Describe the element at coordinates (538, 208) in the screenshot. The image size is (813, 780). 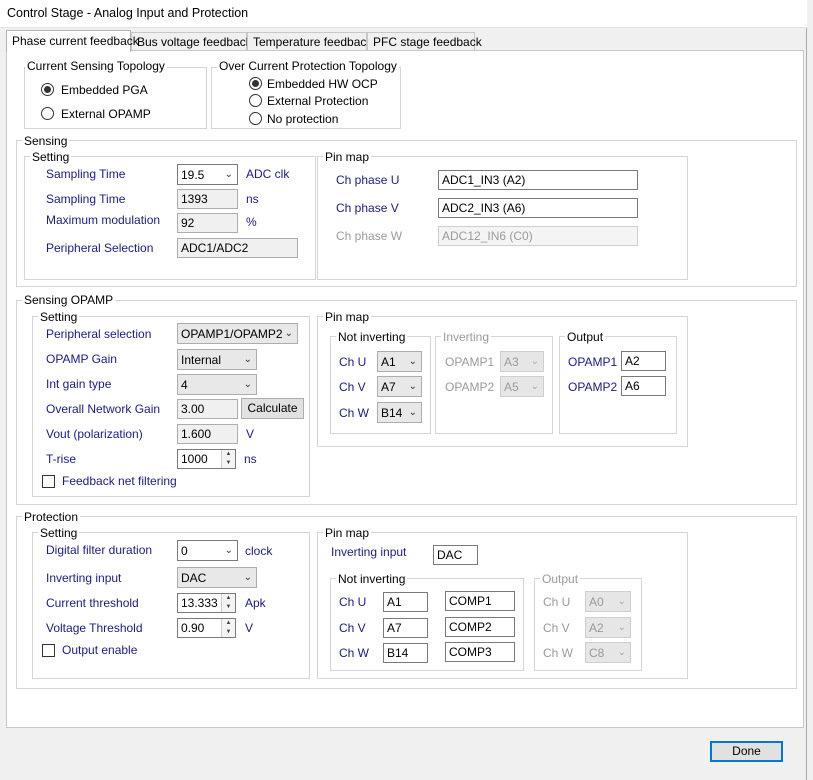
I see `ch-phase-v-field: ADC2_IN3 (A6)` at that location.